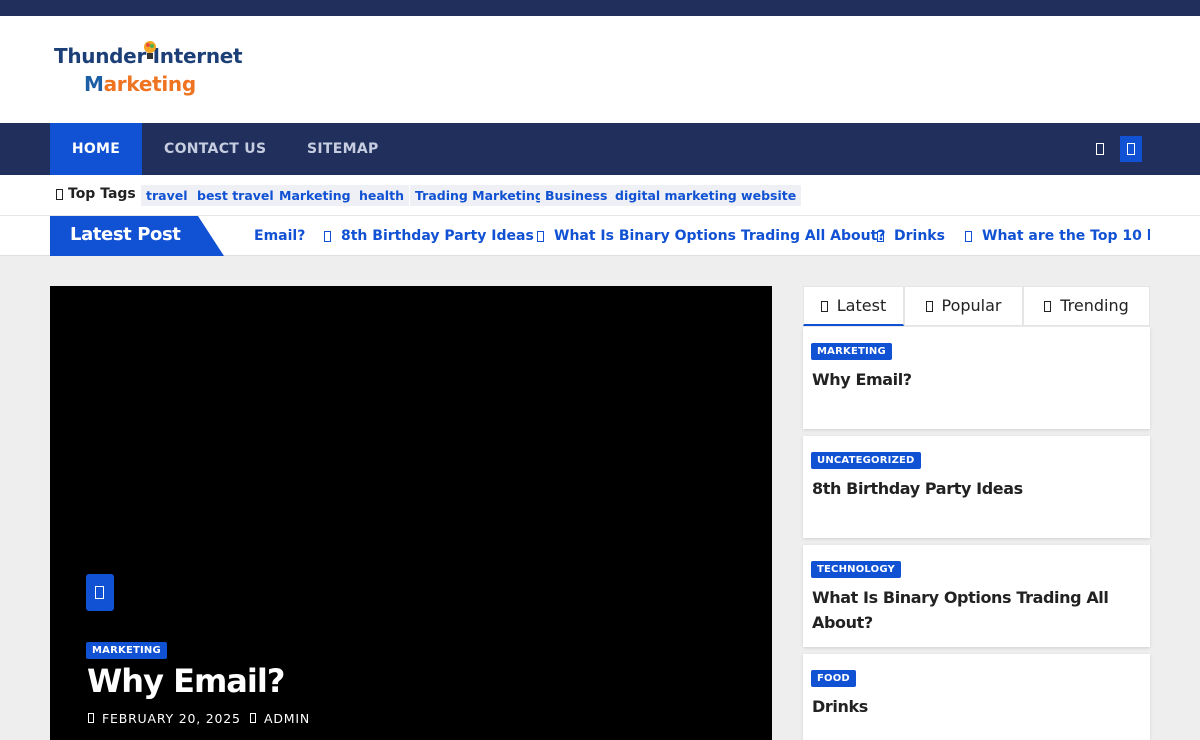 This screenshot has height=740, width=1200. Describe the element at coordinates (102, 194) in the screenshot. I see `top-tags-heading: Top Tags` at that location.